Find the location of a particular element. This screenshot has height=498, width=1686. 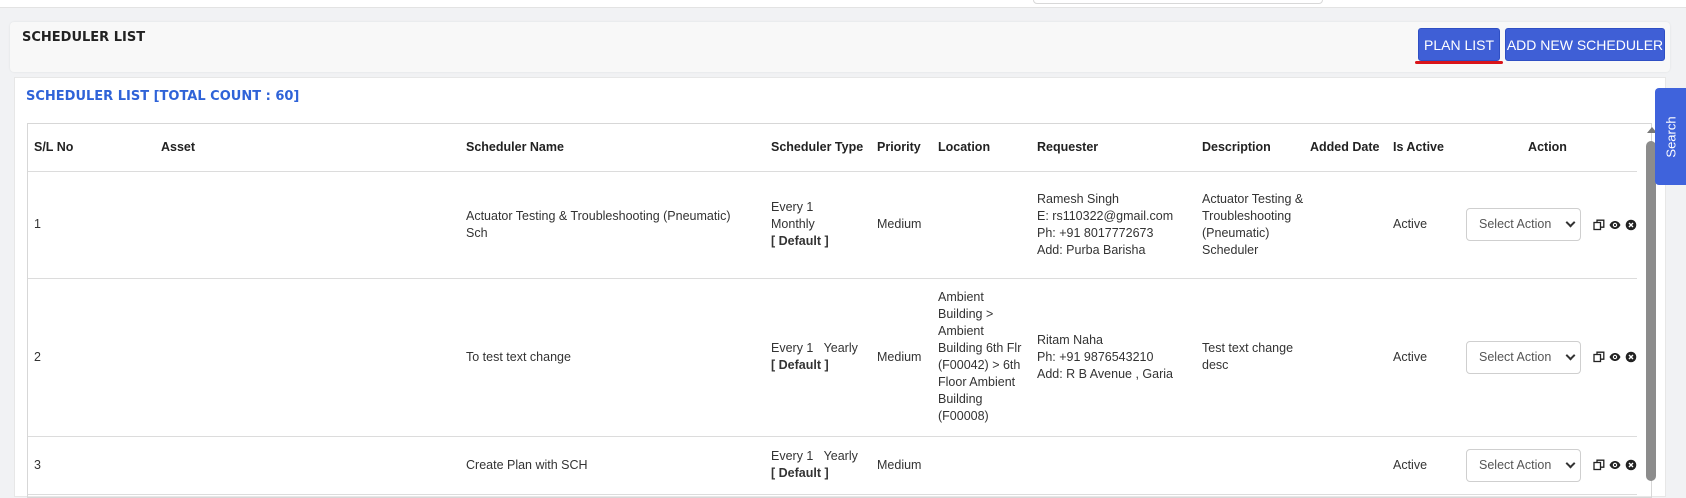

col-header: Priority is located at coordinates (901, 148).